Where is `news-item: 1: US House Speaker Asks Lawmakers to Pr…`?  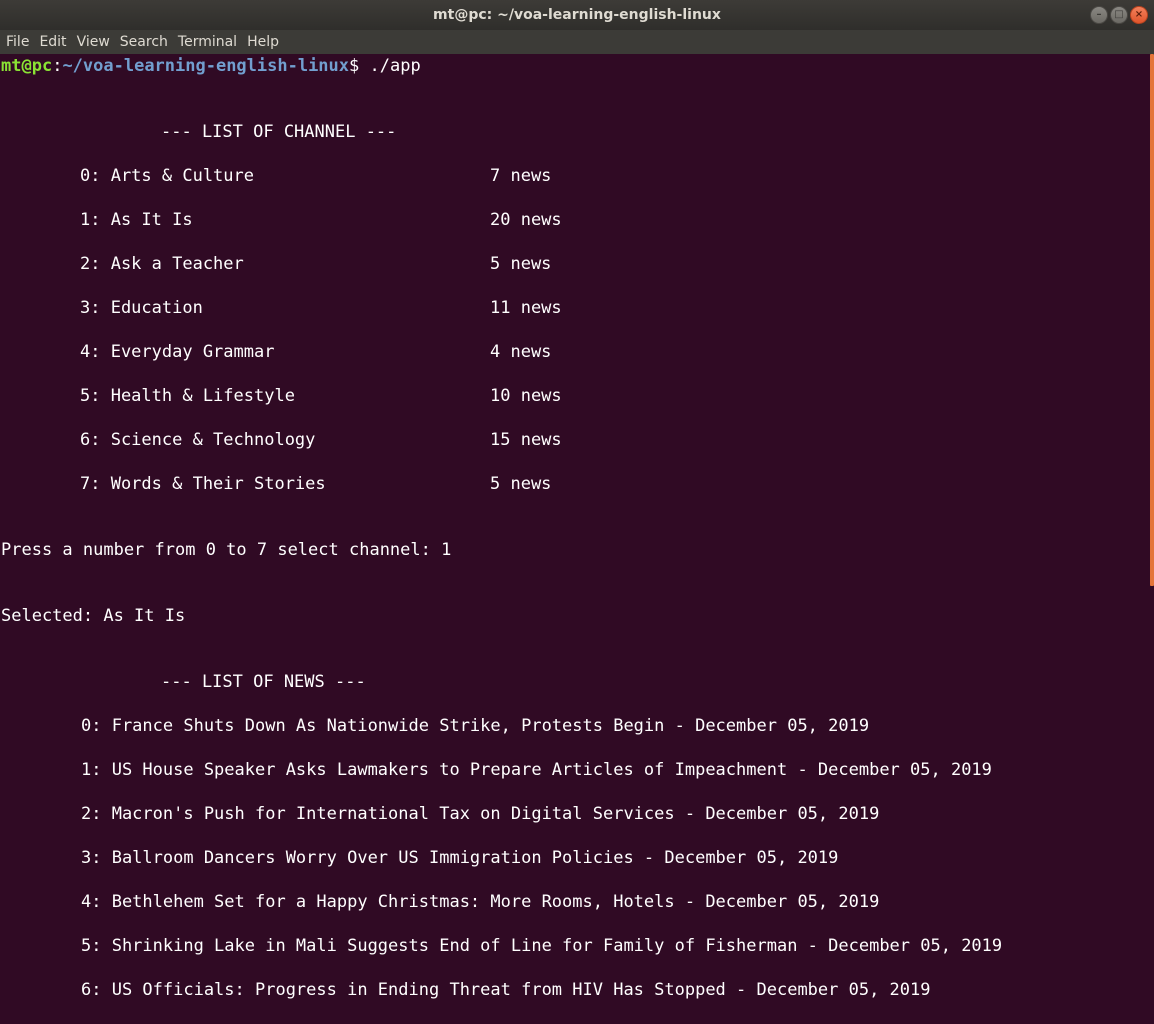 news-item: 1: US House Speaker Asks Lawmakers to Pr… is located at coordinates (536, 770).